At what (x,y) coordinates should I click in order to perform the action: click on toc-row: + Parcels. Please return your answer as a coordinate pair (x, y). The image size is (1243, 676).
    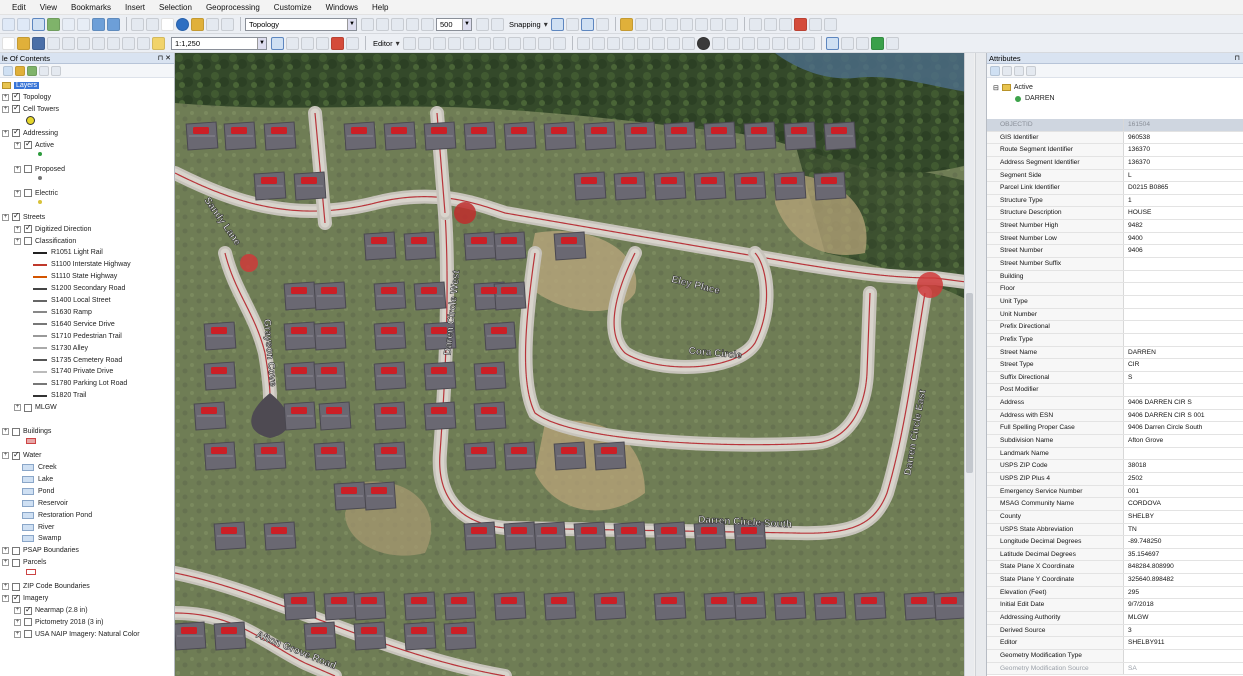
    Looking at the image, I should click on (24, 562).